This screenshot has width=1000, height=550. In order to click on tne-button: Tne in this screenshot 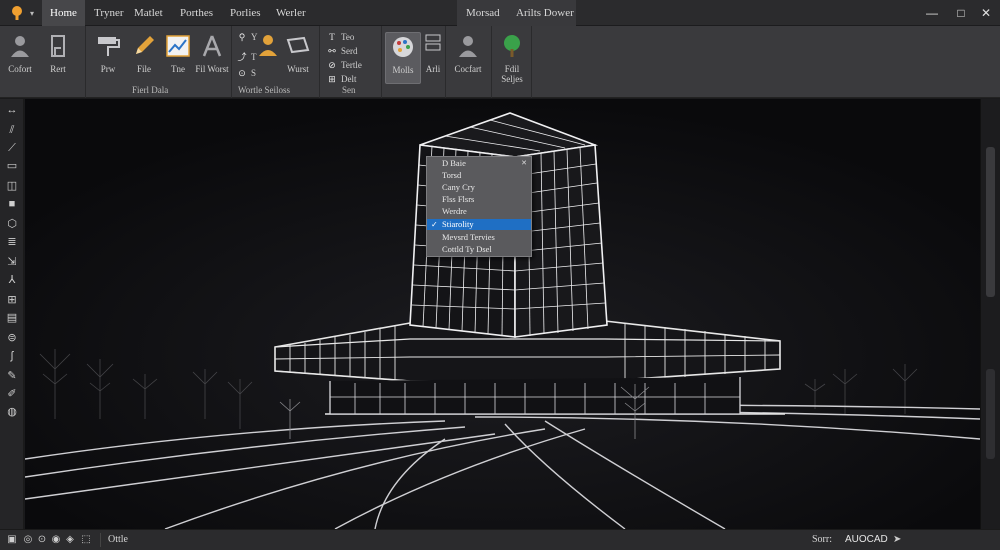, I will do `click(178, 58)`.